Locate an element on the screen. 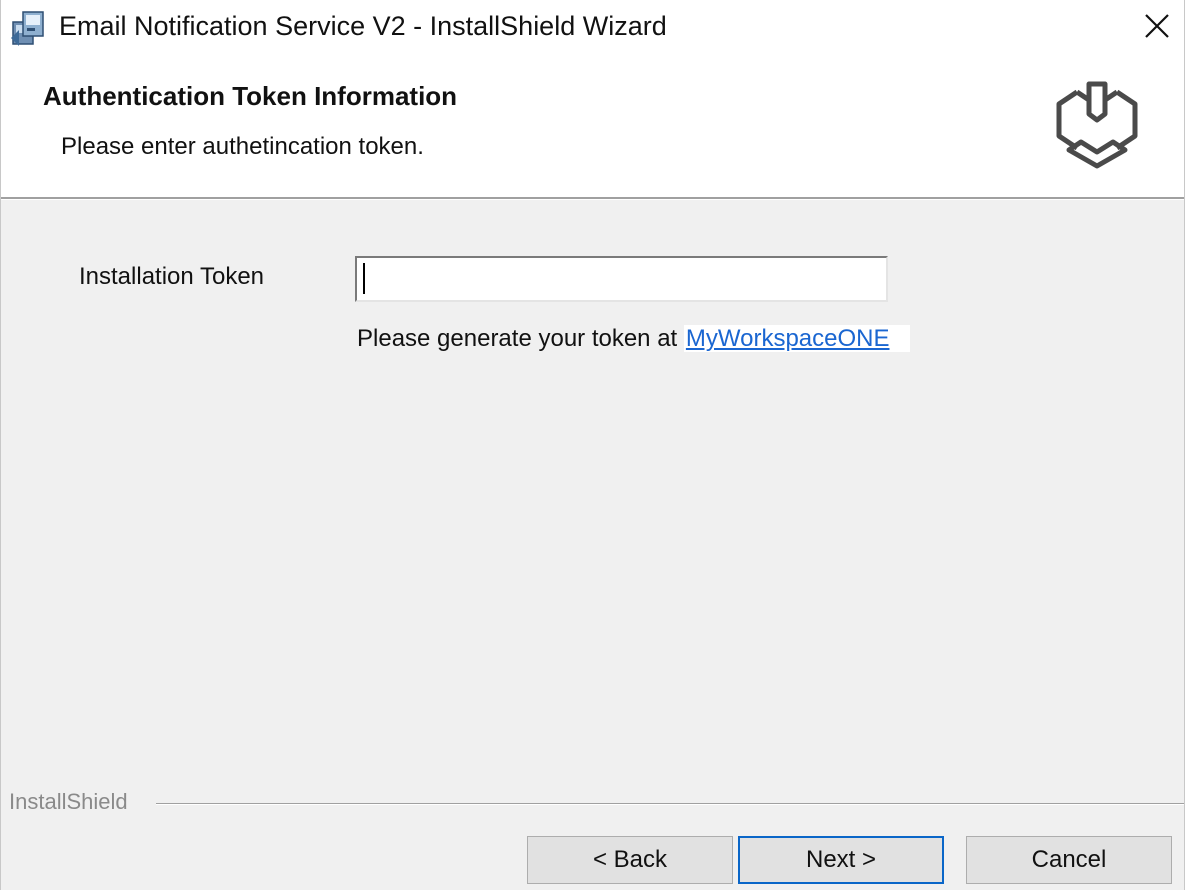  token-hint-text: Please generate your token at is located at coordinates (520, 338).